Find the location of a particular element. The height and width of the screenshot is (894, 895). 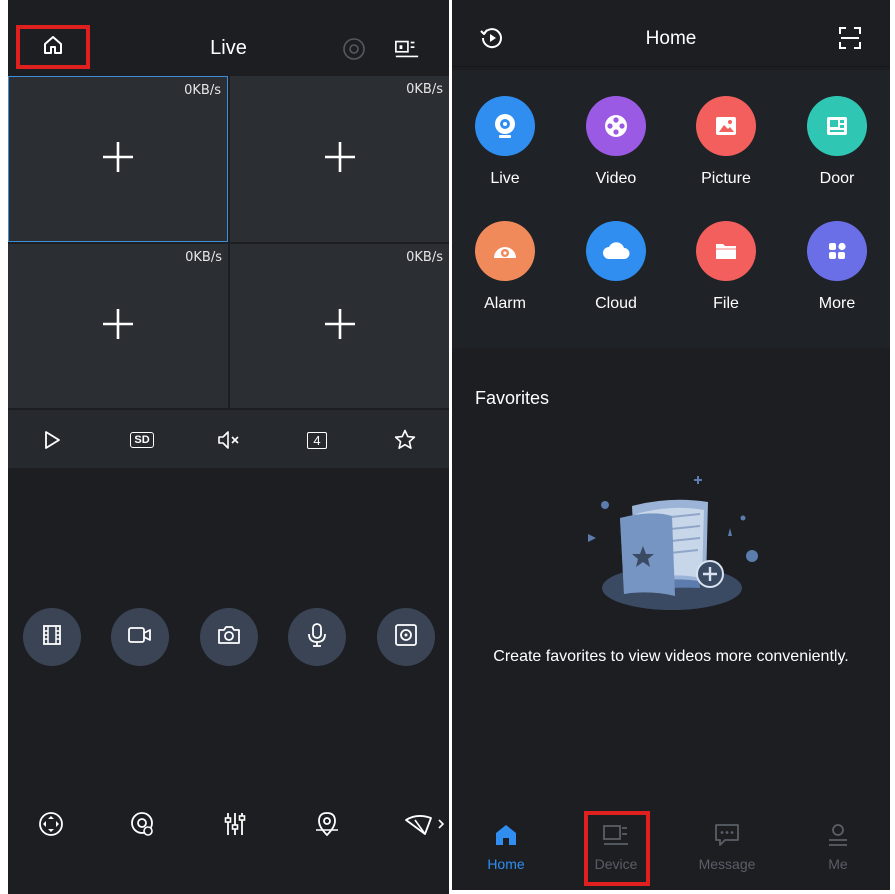

channel-cell-2: 0KB/s is located at coordinates (339, 159).